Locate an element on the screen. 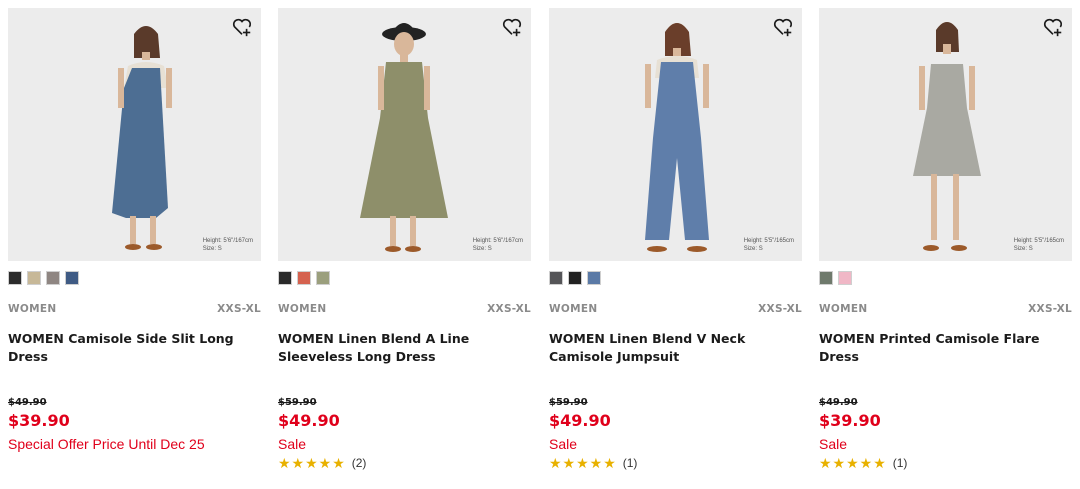 The image size is (1080, 489). promo-flag: Special Offer Price Until Dec 25 is located at coordinates (106, 444).